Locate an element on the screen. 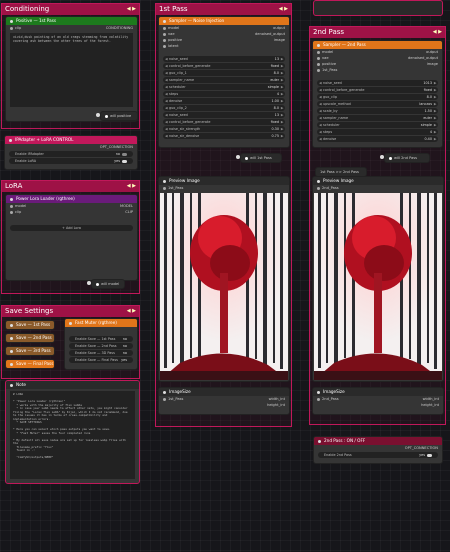 This screenshot has width=450, height=552. widget-denoise: ◀ denoise 1.00 ▶ is located at coordinates (224, 101).